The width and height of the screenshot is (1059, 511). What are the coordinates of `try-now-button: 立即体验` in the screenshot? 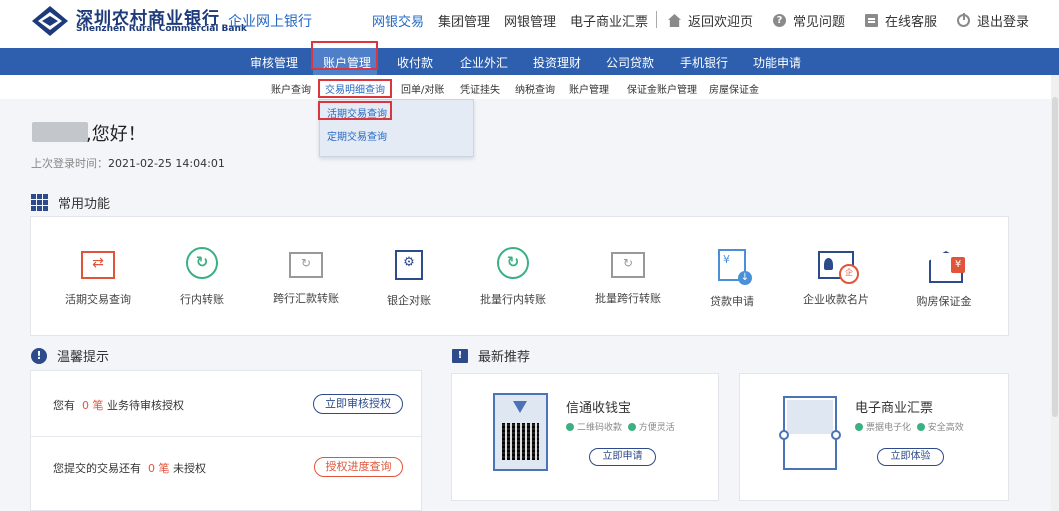 It's located at (910, 457).